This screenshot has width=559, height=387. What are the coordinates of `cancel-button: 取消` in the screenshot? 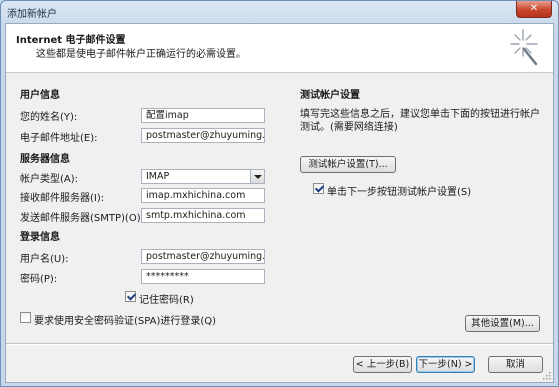 It's located at (515, 364).